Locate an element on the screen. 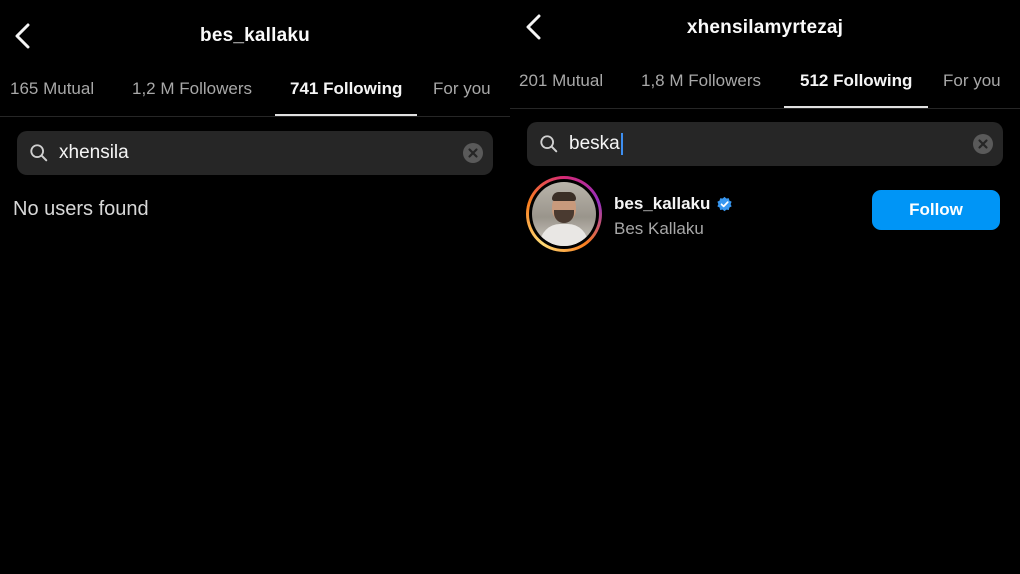 The width and height of the screenshot is (1020, 574). text-caret is located at coordinates (621, 144).